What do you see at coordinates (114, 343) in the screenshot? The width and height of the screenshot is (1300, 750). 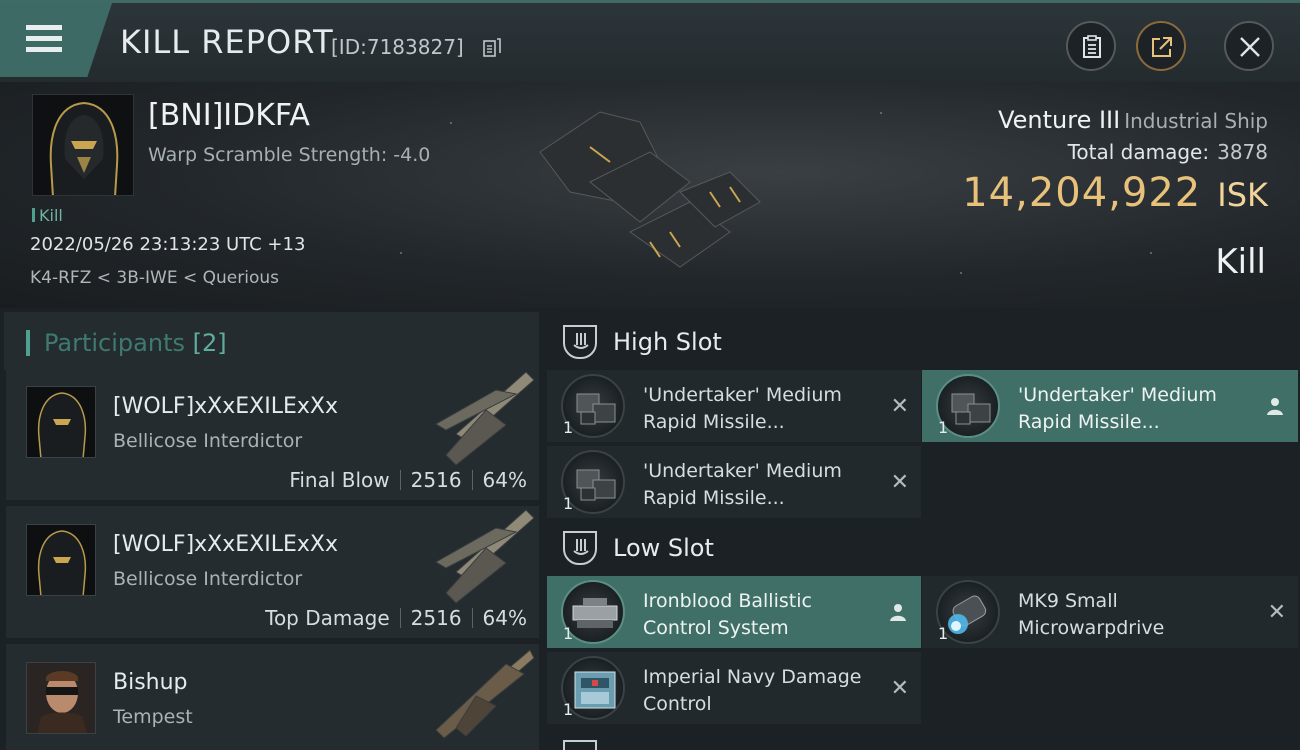 I see `participants-label: Participants` at bounding box center [114, 343].